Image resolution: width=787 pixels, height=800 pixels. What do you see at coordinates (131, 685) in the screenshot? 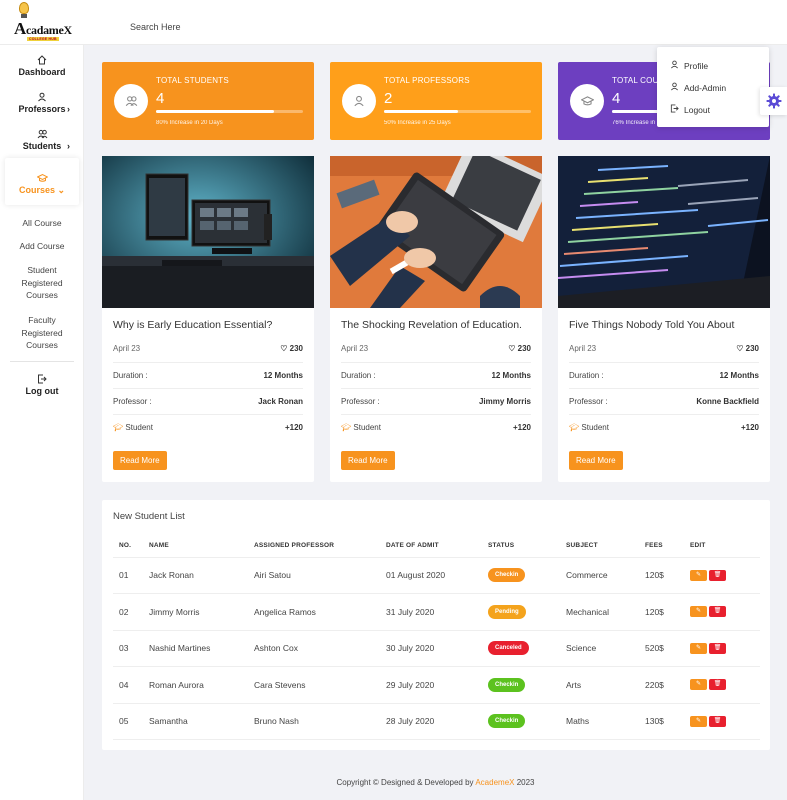
I see `row-number: 04` at bounding box center [131, 685].